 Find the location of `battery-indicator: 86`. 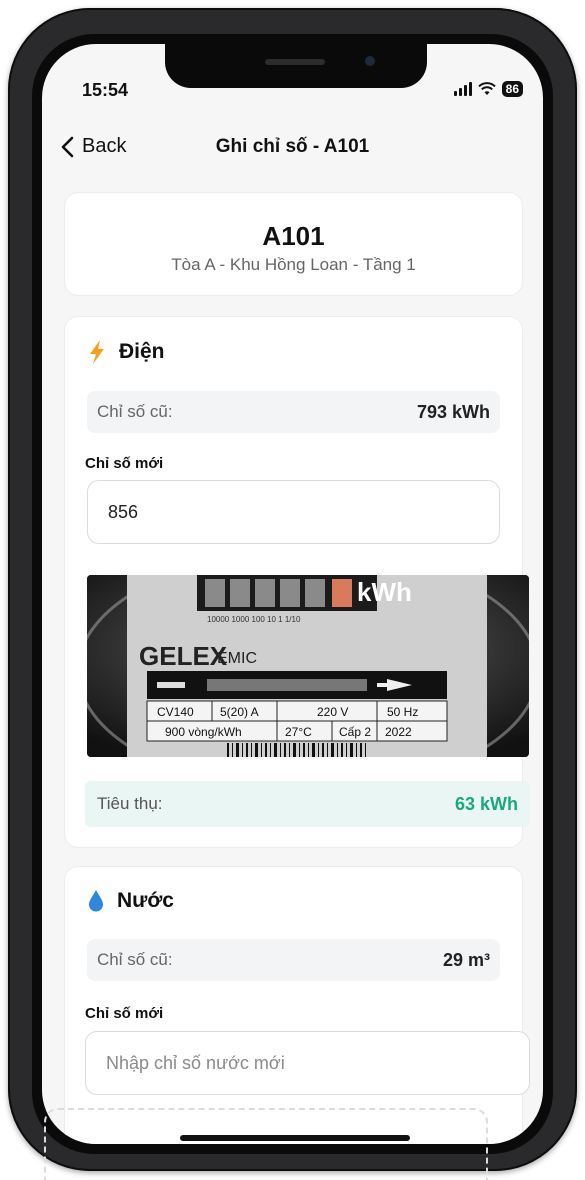

battery-indicator: 86 is located at coordinates (512, 89).